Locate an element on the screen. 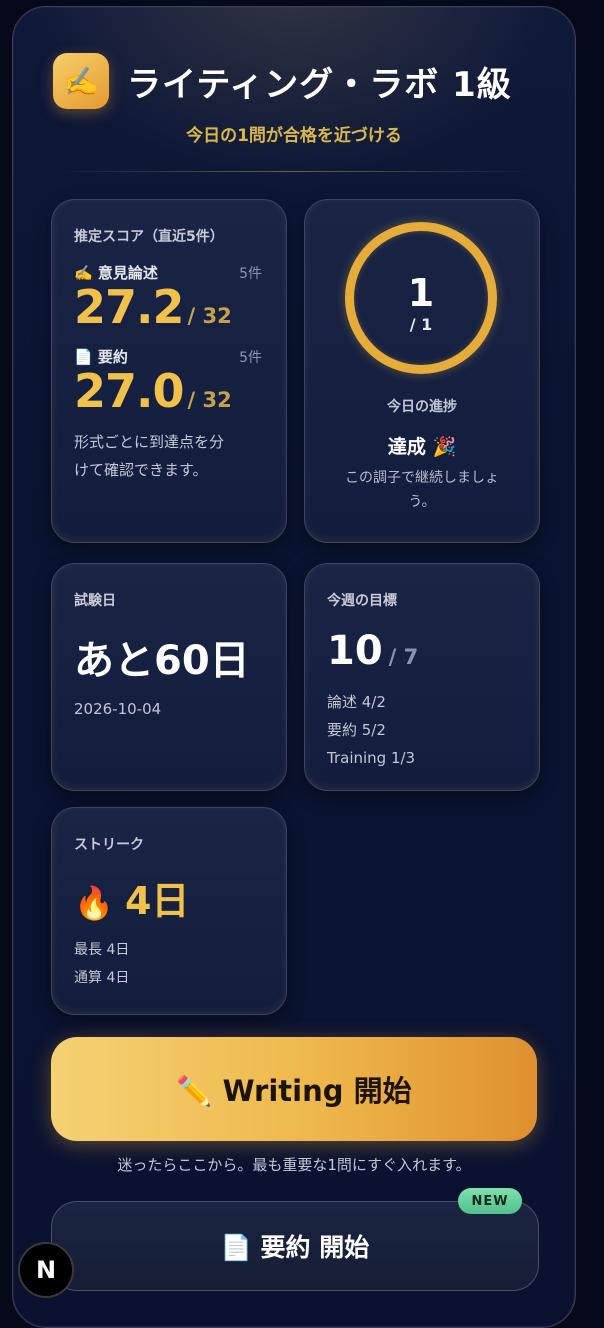  writing-start-button: ✏️ Writing 開始 is located at coordinates (294, 1089).